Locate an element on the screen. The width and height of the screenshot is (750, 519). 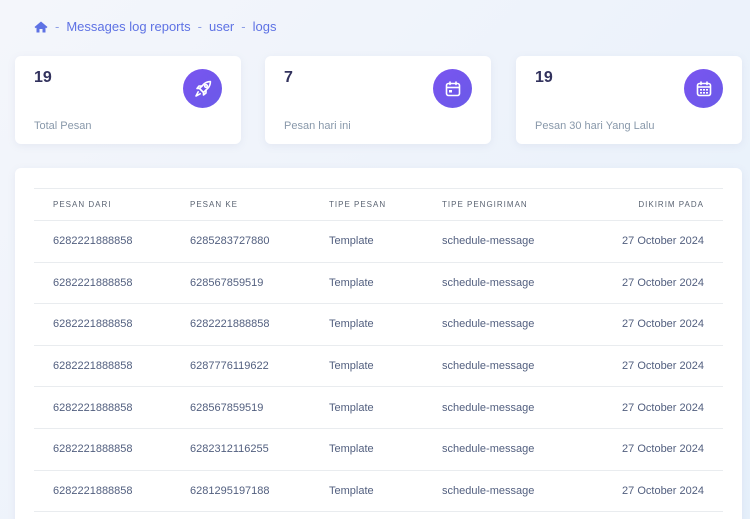
breadcrumb: - Messages log reports - user - logs is located at coordinates (155, 26).